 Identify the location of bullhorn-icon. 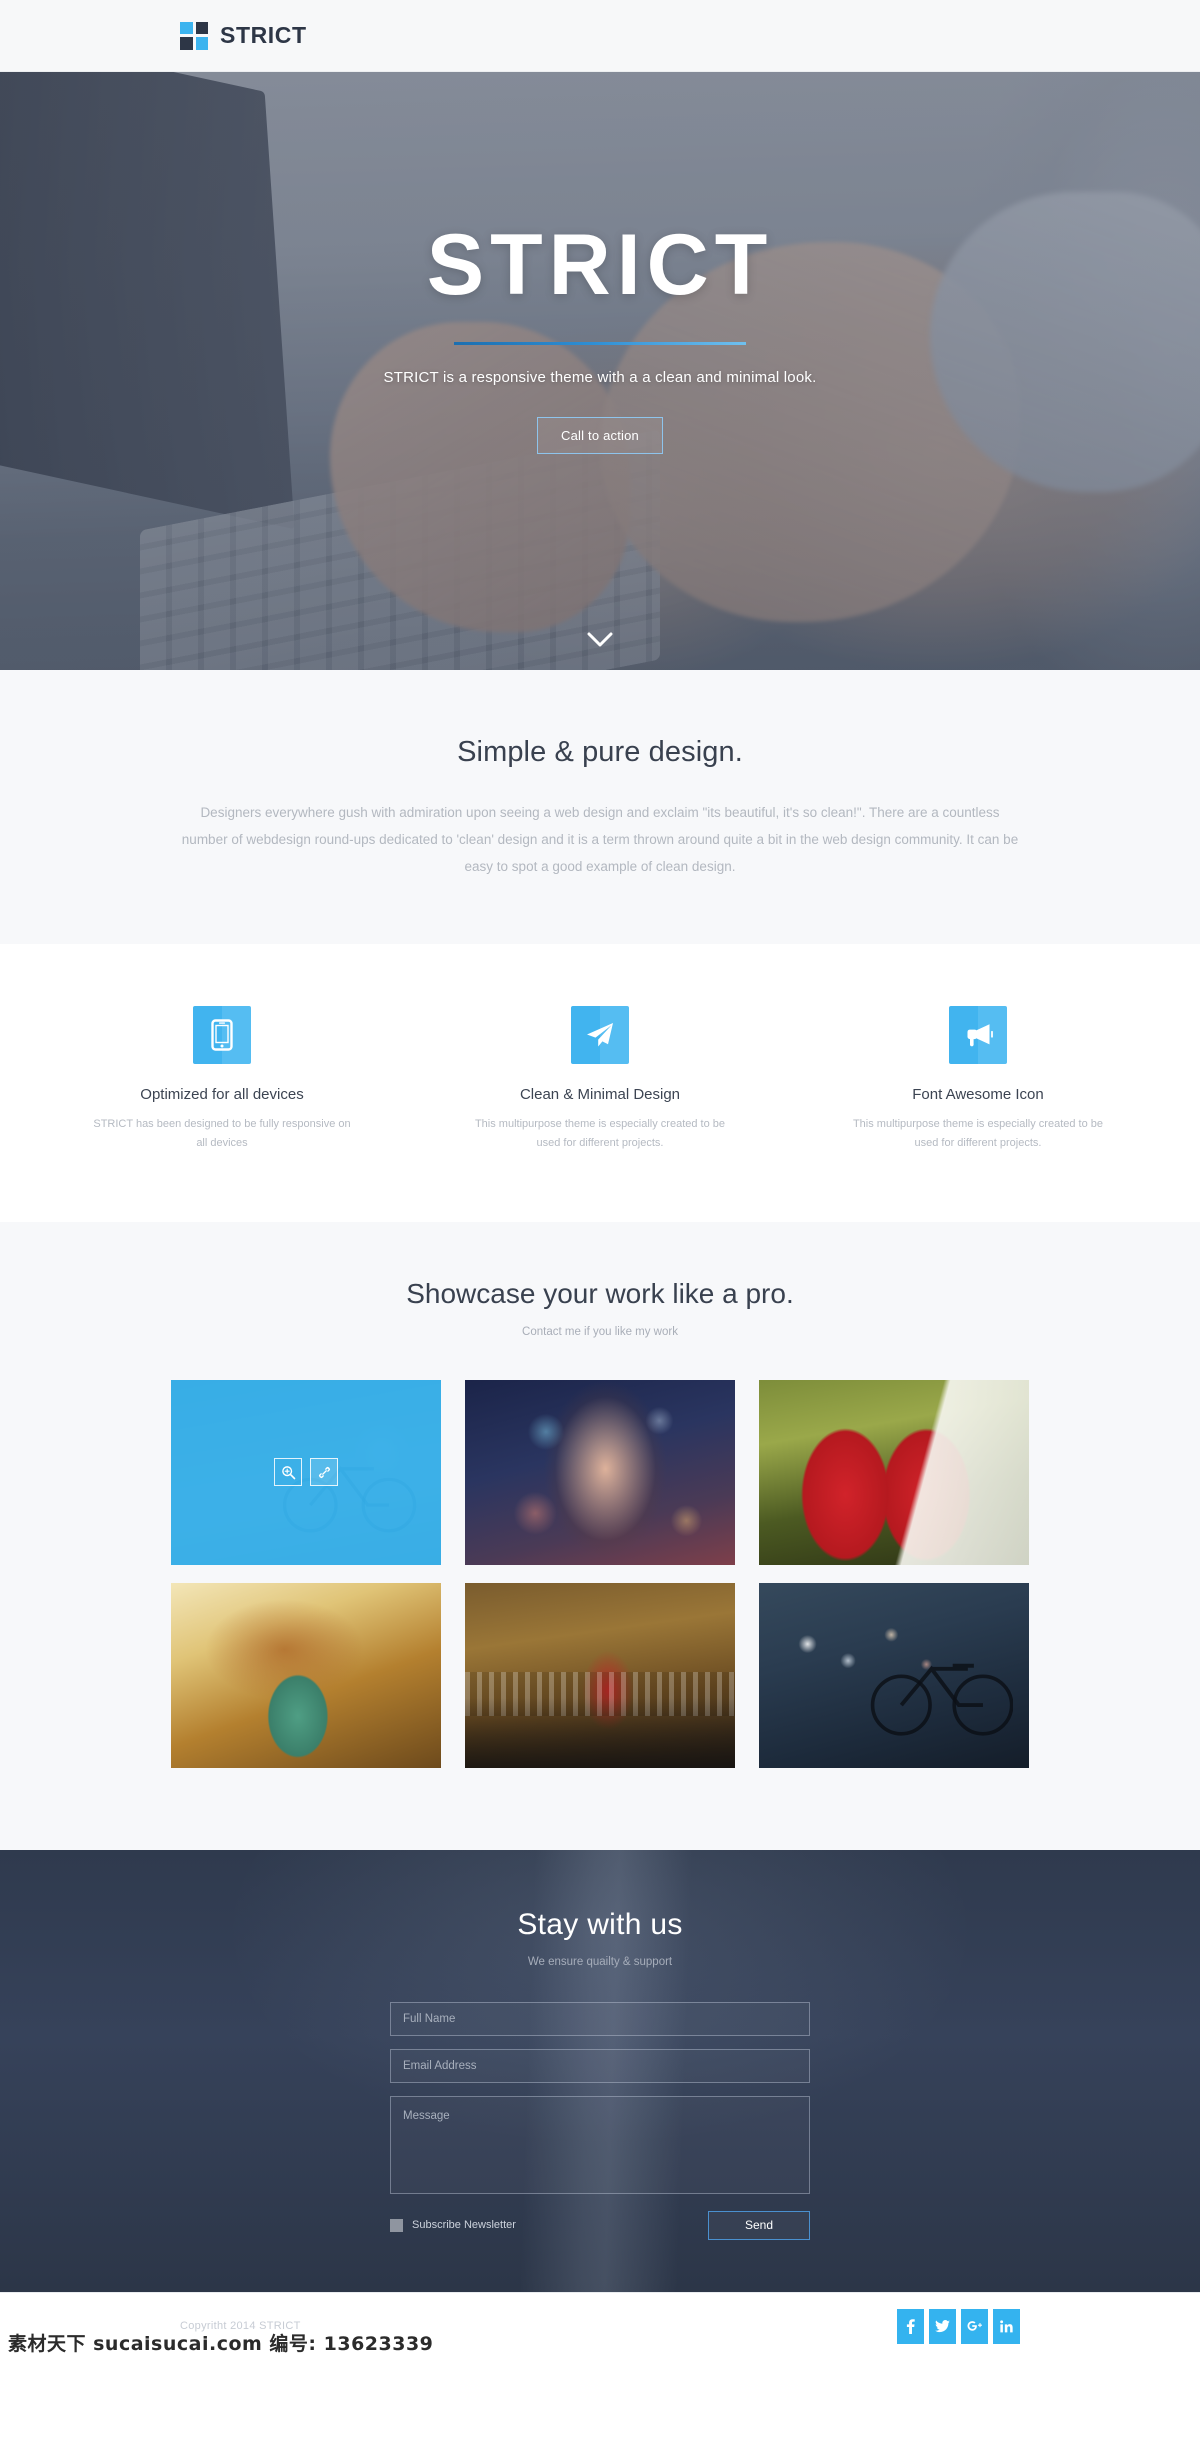
(978, 1035).